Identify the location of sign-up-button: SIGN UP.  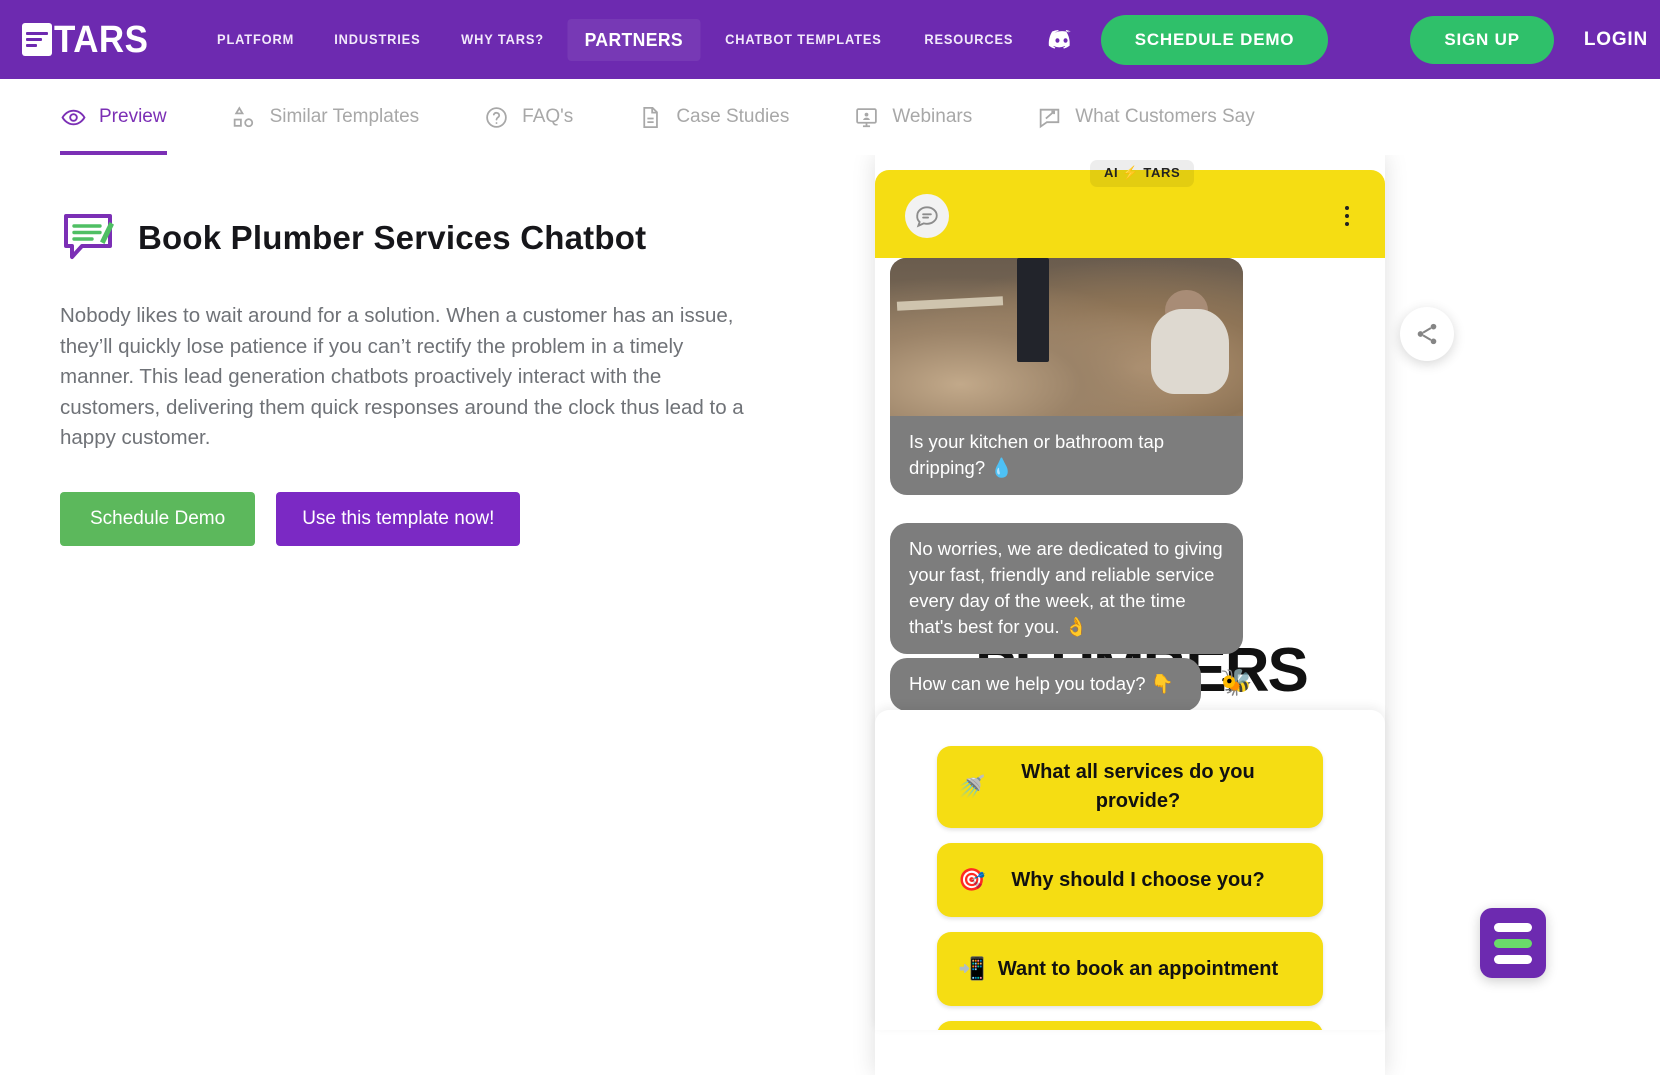
(1482, 39).